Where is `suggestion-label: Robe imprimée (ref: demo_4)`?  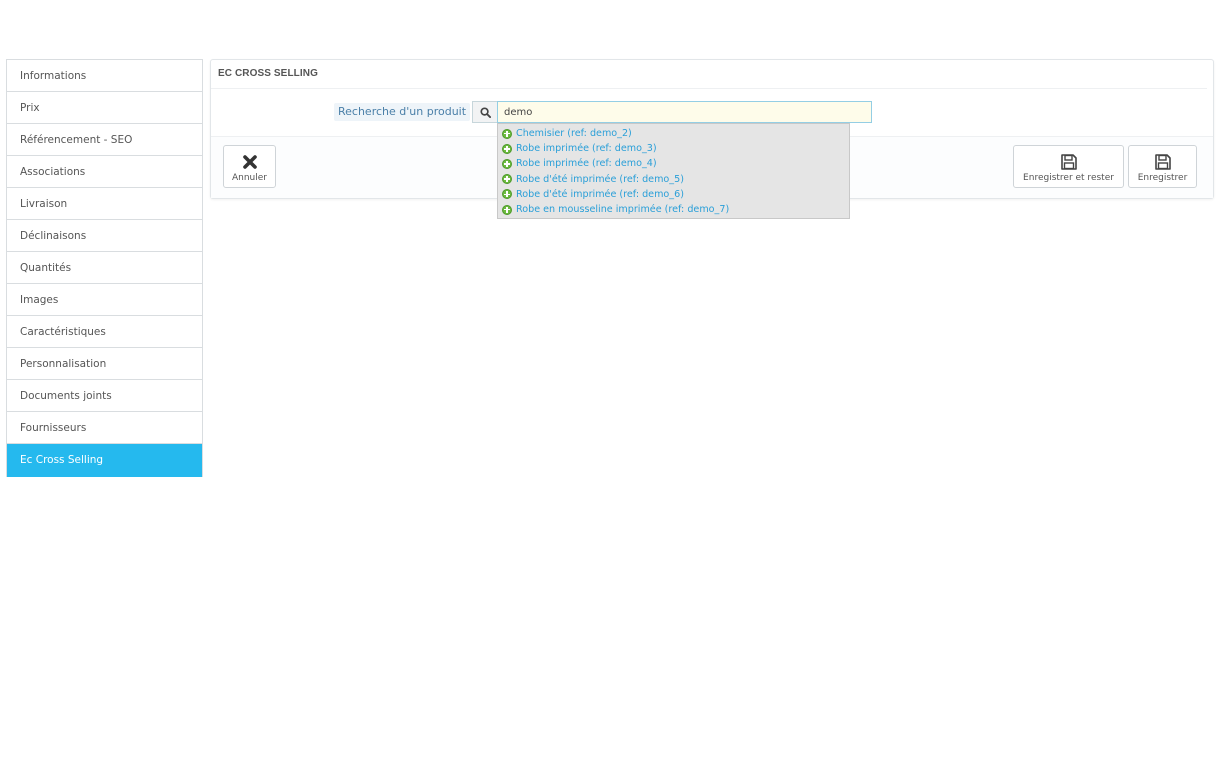
suggestion-label: Robe imprimée (ref: demo_4) is located at coordinates (586, 164).